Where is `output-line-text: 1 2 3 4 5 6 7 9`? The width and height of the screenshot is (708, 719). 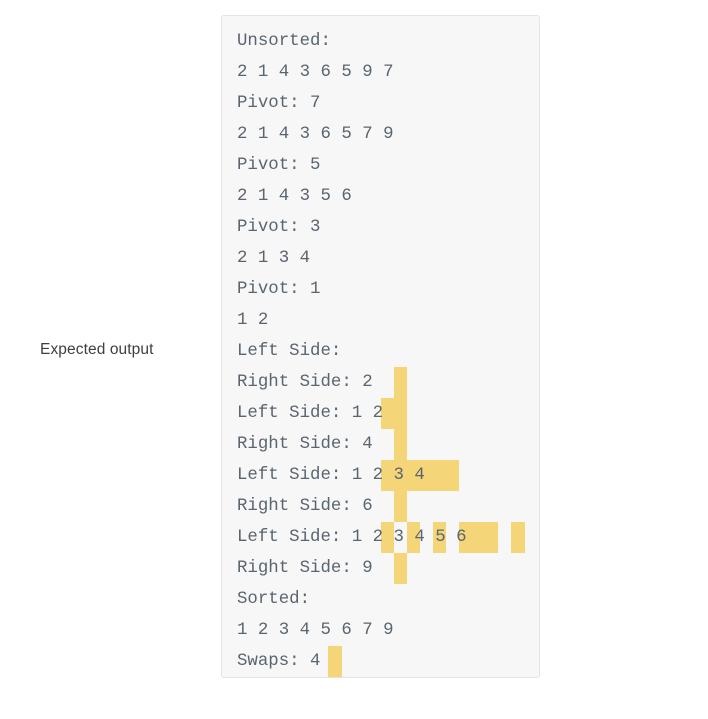 output-line-text: 1 2 3 4 5 6 7 9 is located at coordinates (315, 630).